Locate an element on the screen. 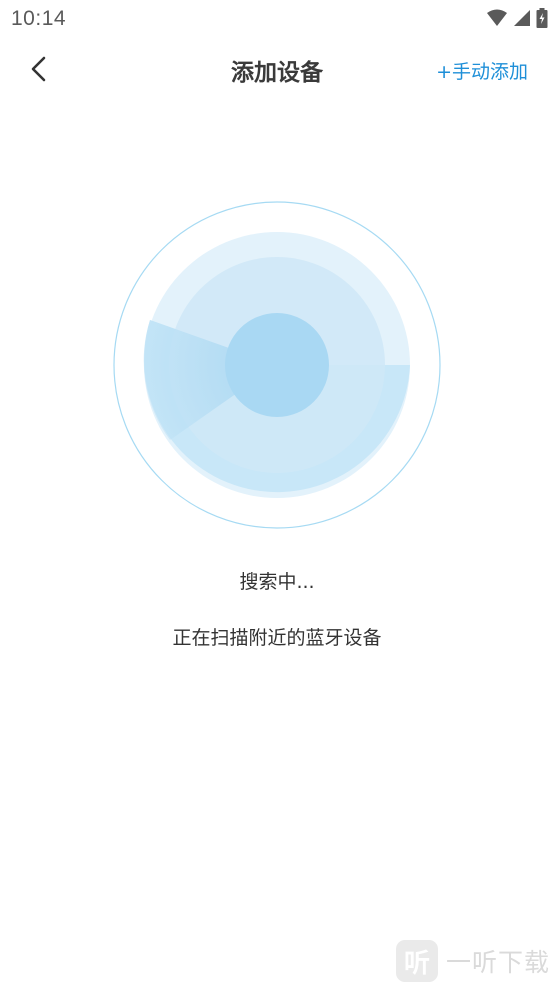 The width and height of the screenshot is (554, 984). radar-core is located at coordinates (277, 365).